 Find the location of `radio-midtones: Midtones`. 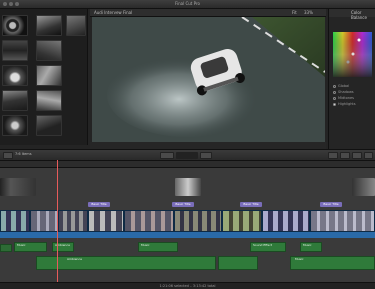

radio-midtones: Midtones is located at coordinates (343, 98).